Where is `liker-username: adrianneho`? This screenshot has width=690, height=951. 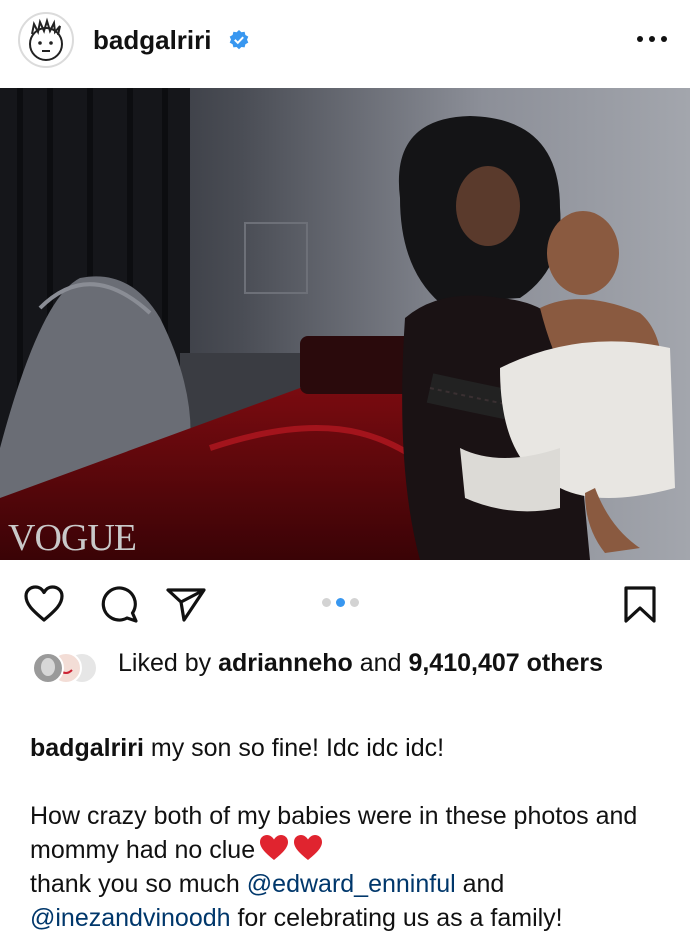
liker-username: adrianneho is located at coordinates (285, 663).